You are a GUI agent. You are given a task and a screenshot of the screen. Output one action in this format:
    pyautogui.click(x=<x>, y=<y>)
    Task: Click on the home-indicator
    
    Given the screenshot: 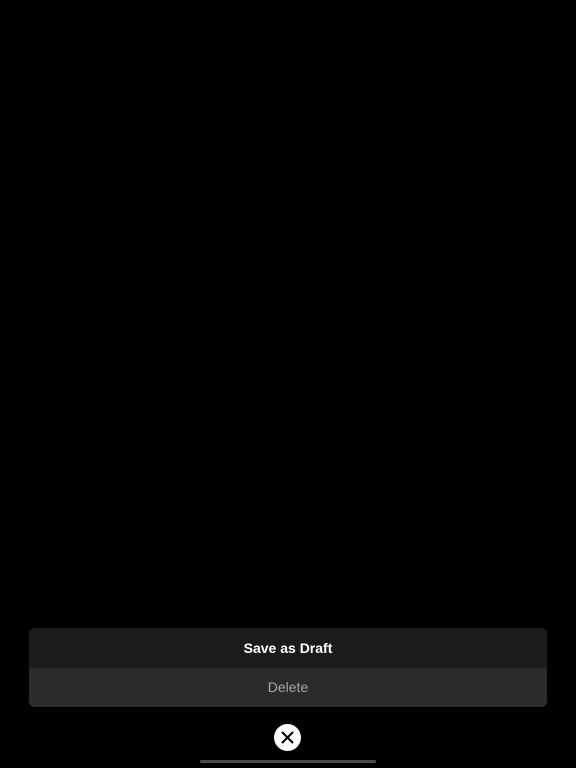 What is the action you would take?
    pyautogui.click(x=288, y=761)
    